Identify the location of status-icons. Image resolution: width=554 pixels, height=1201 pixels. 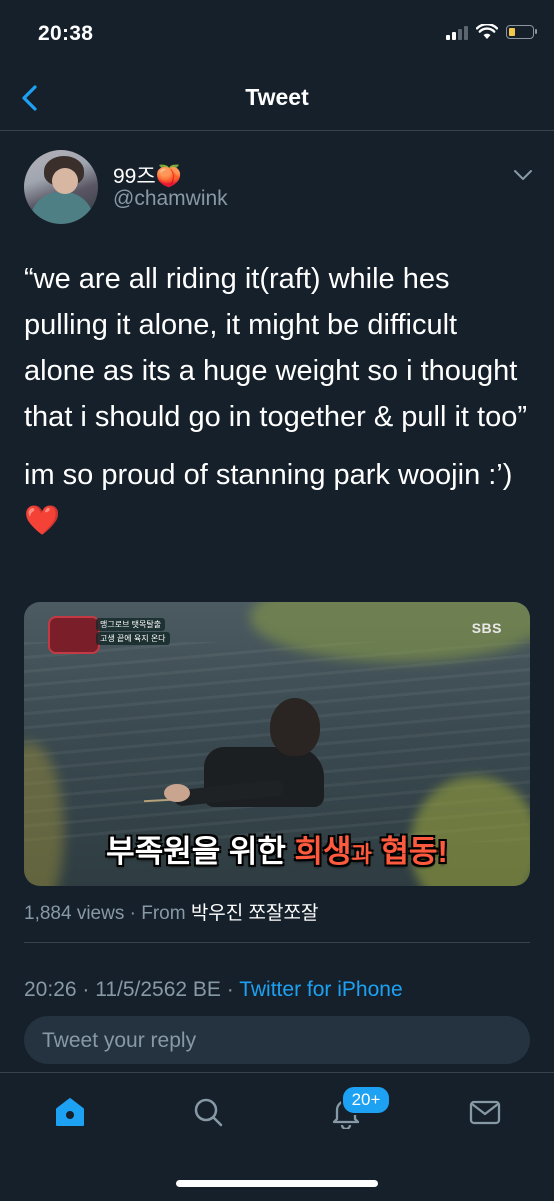
(491, 32).